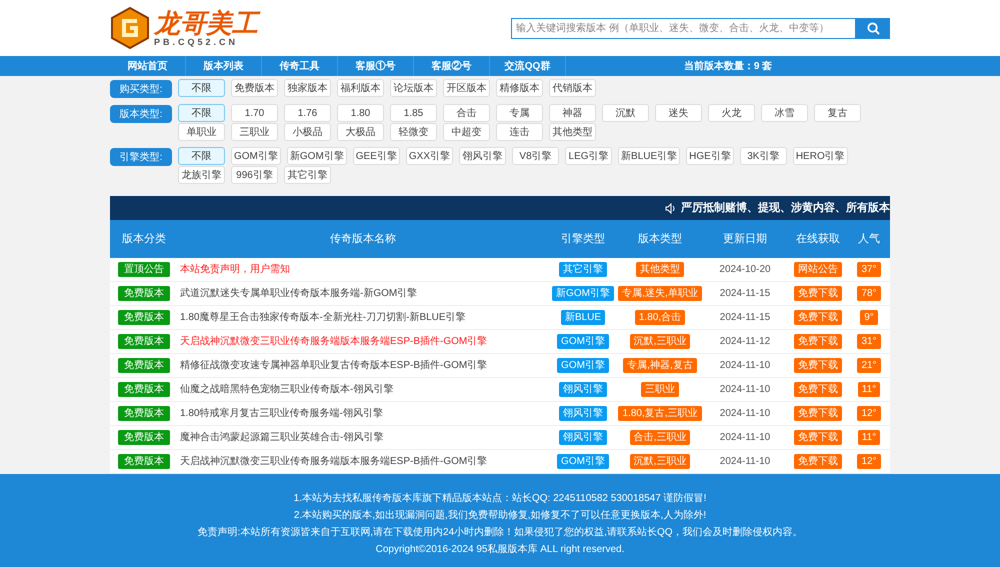 The height and width of the screenshot is (567, 1000). Describe the element at coordinates (873, 28) in the screenshot. I see `search-button` at that location.